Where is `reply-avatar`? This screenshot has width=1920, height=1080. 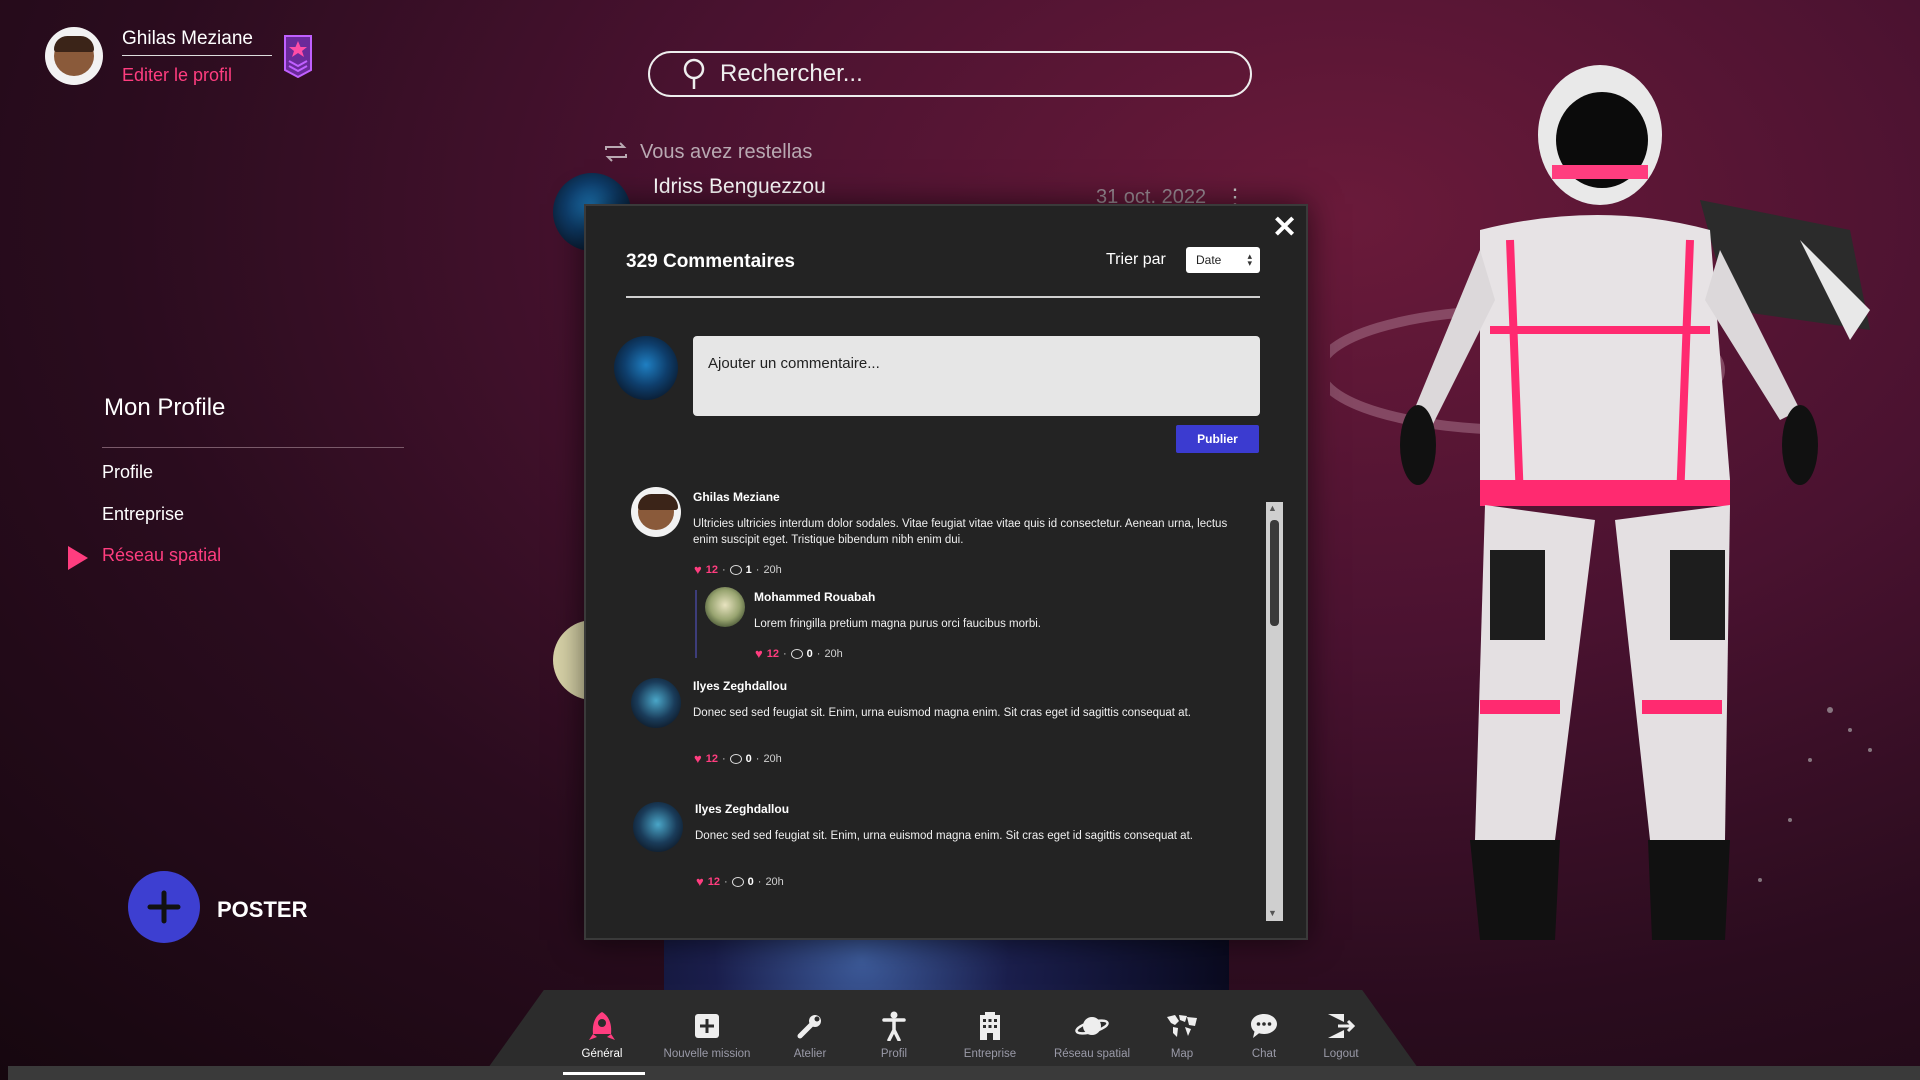
reply-avatar is located at coordinates (725, 607).